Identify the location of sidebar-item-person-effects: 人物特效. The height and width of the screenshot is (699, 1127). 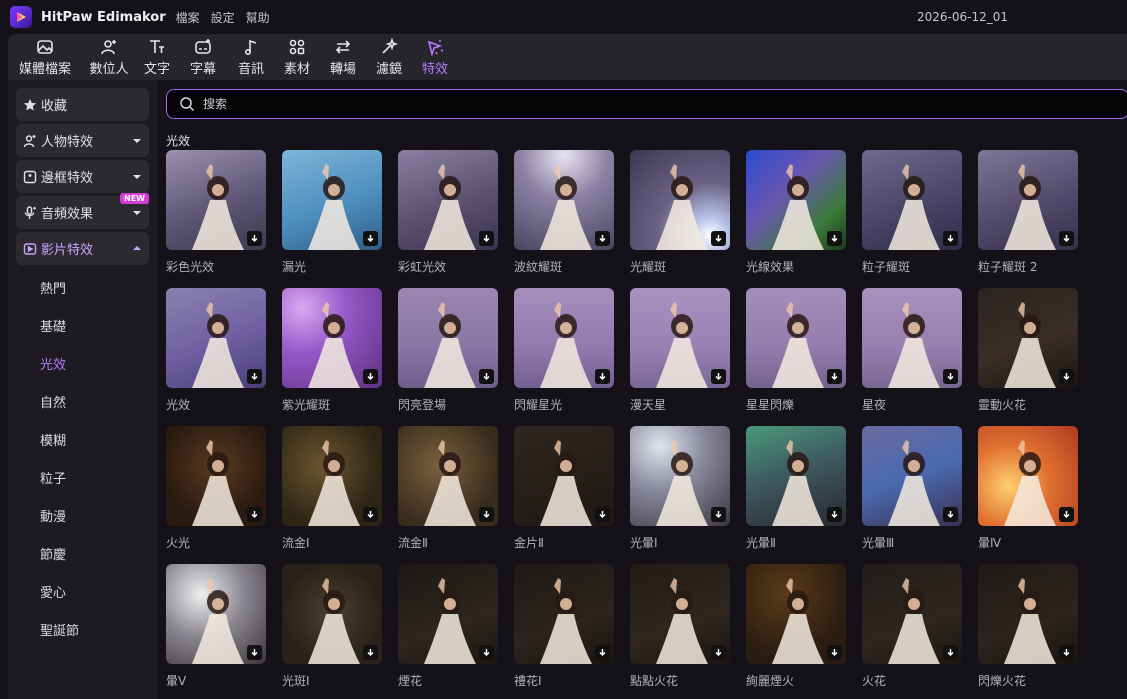
(82, 140).